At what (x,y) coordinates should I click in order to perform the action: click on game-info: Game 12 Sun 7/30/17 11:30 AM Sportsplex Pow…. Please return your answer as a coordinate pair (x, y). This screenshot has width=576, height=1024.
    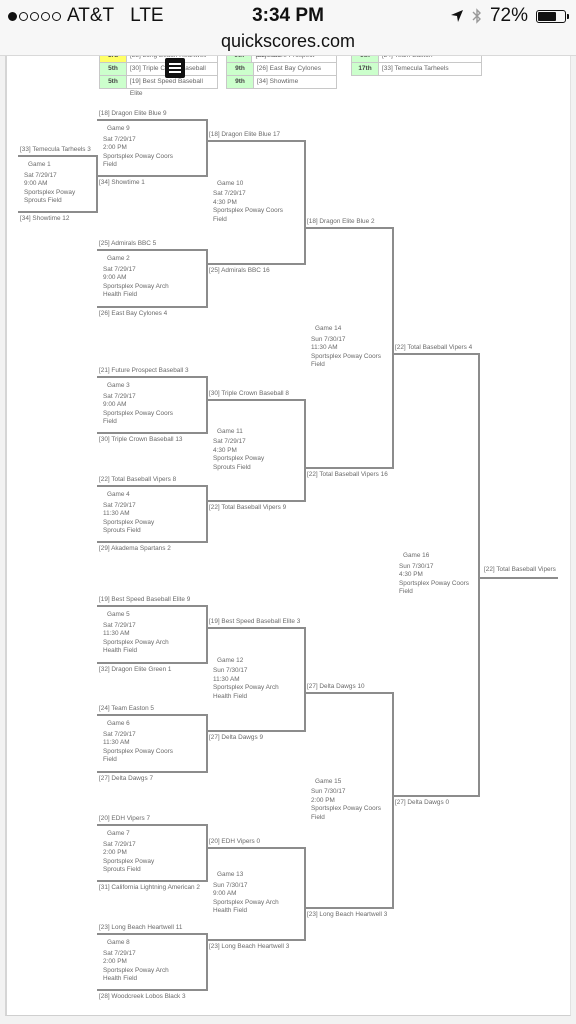
    Looking at the image, I should click on (246, 679).